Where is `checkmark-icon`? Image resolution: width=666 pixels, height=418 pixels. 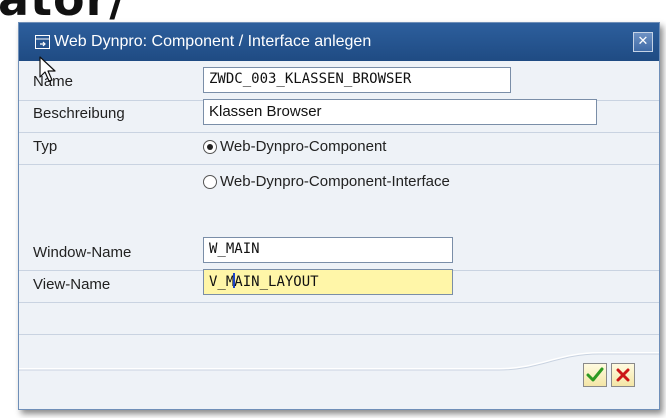 checkmark-icon is located at coordinates (595, 374).